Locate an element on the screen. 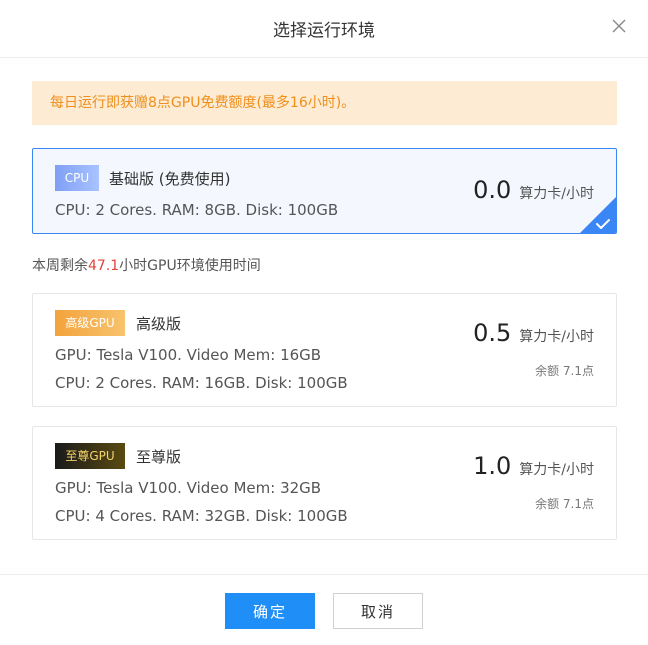 Image resolution: width=648 pixels, height=645 pixels. quota-prefix: 本周剩余 is located at coordinates (60, 266).